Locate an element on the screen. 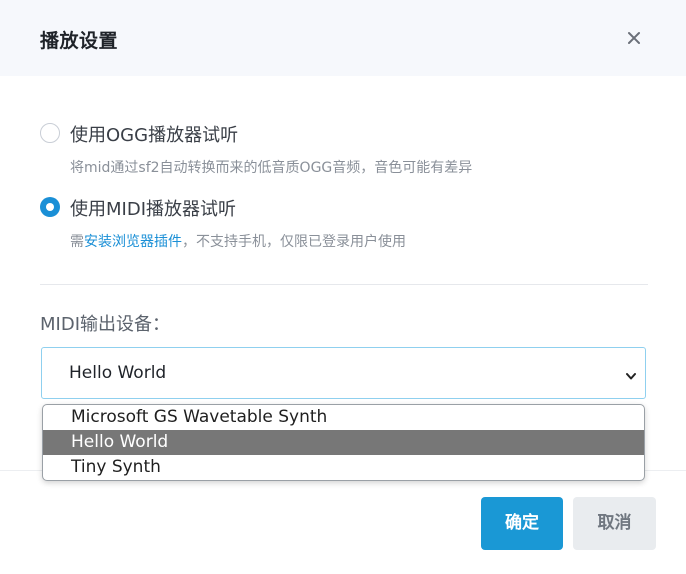  option-midi-desc-suffix: ，不支持手机，仅限已登录用户使用 is located at coordinates (294, 242).